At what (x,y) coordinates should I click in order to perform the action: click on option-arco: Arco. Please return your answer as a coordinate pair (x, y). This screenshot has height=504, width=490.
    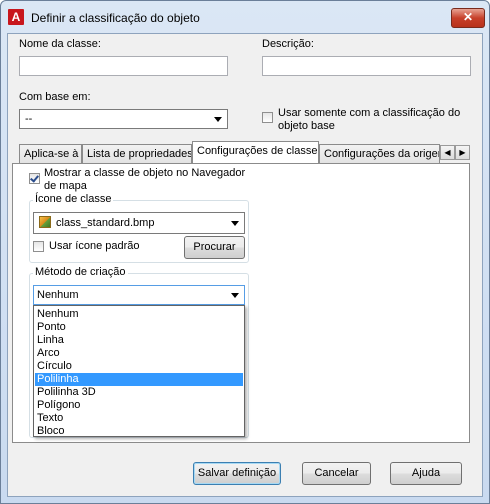
    Looking at the image, I should click on (139, 353).